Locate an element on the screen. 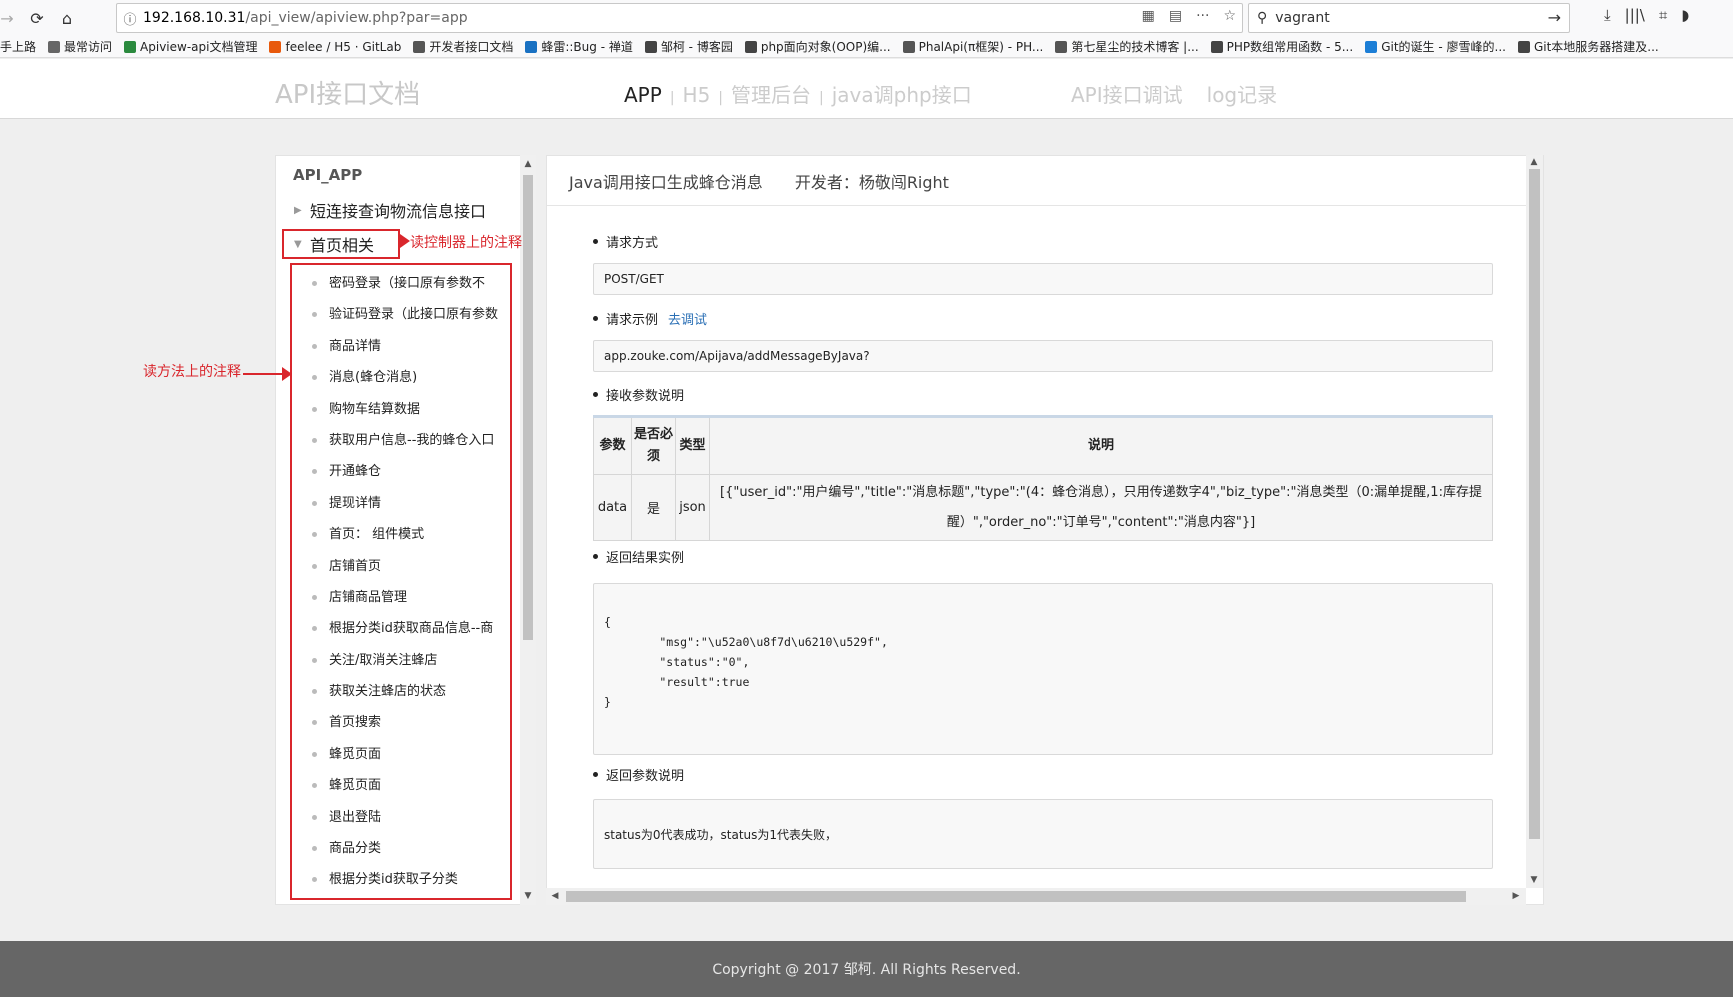 The image size is (1733, 997). nav-h5: H5 is located at coordinates (697, 95).